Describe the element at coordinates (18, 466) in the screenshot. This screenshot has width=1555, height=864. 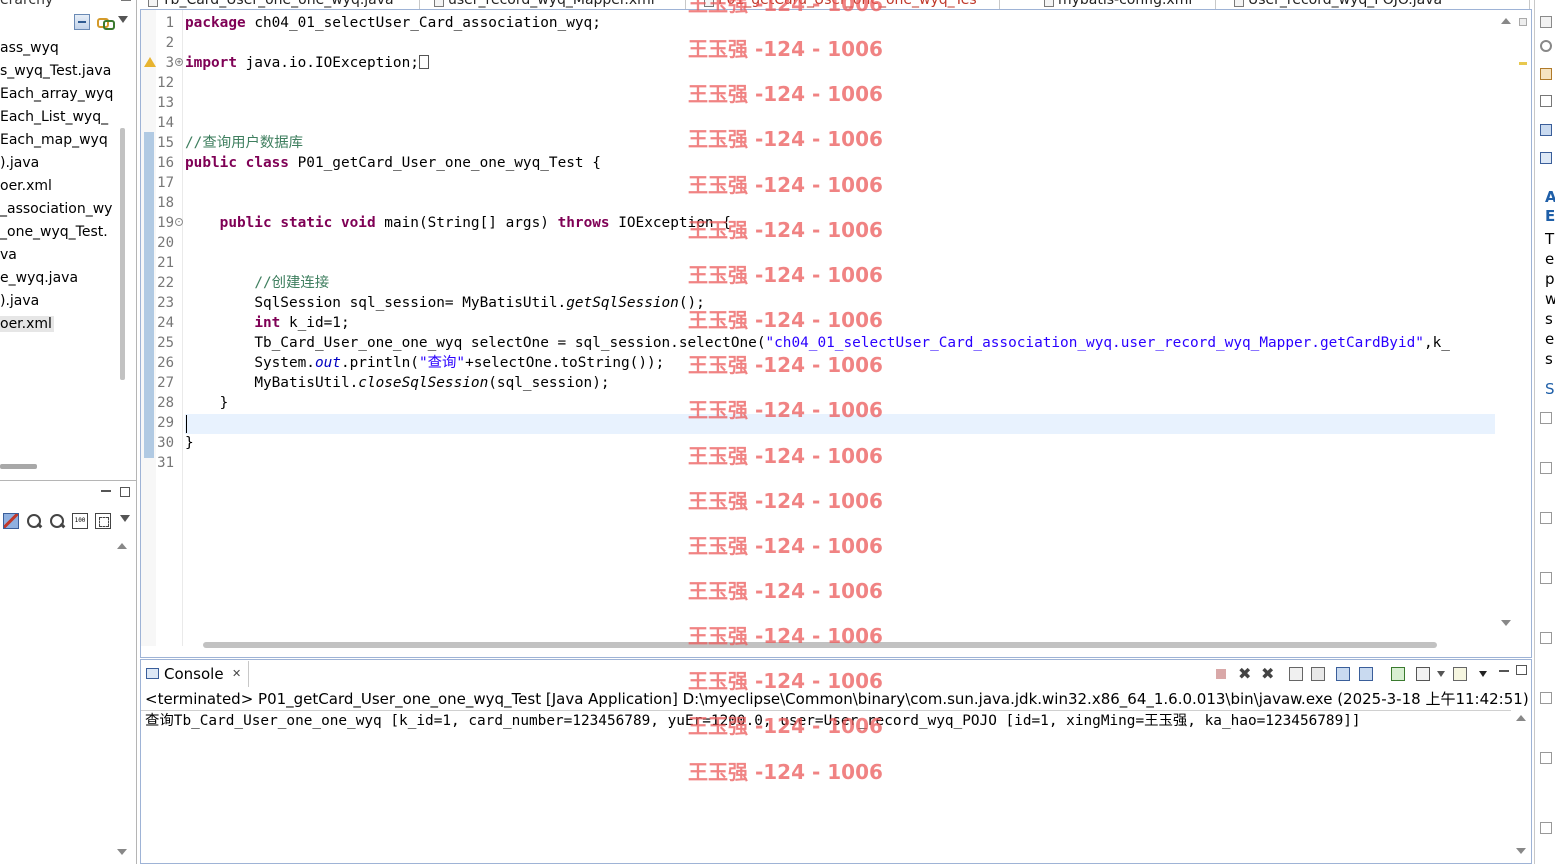
I see `file-tree-horizontal-scrollbar` at that location.